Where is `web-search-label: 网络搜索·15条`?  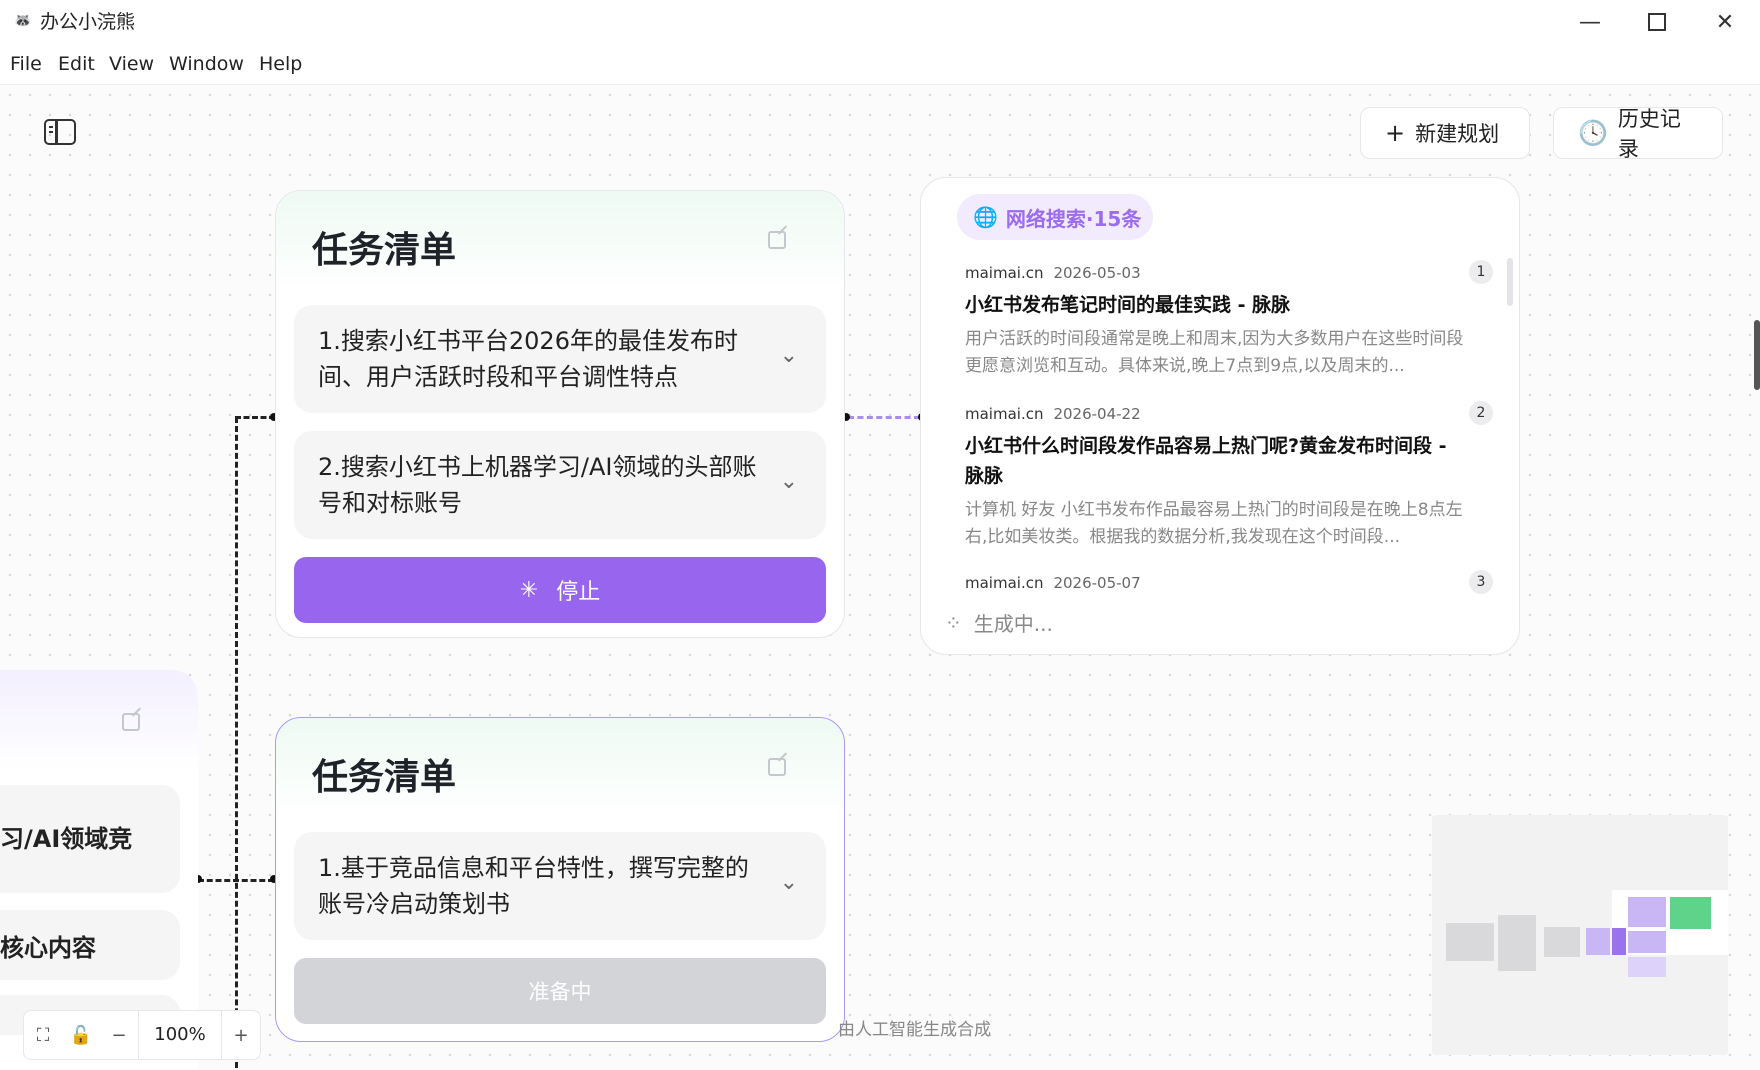
web-search-label: 网络搜索·15条 is located at coordinates (1073, 218).